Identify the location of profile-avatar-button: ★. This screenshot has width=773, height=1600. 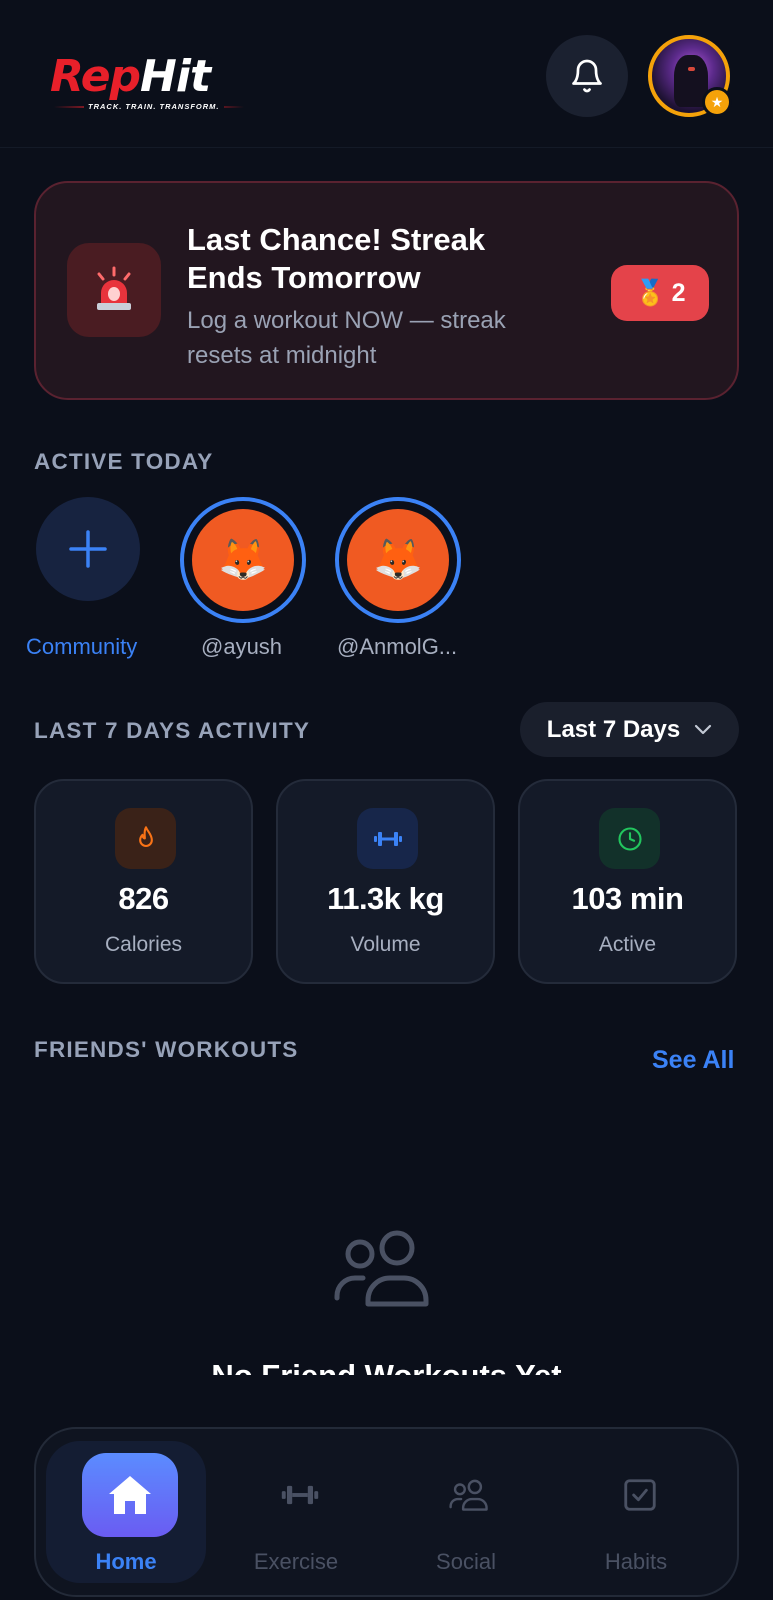
(690, 76).